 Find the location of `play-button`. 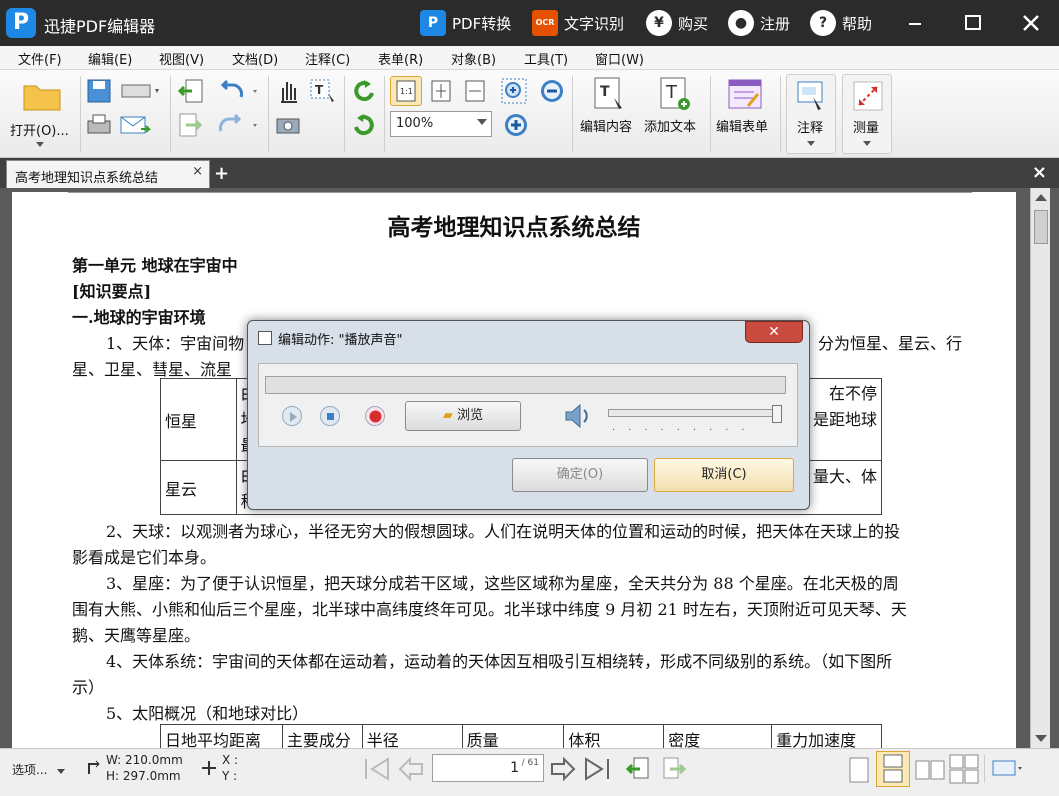

play-button is located at coordinates (292, 416).